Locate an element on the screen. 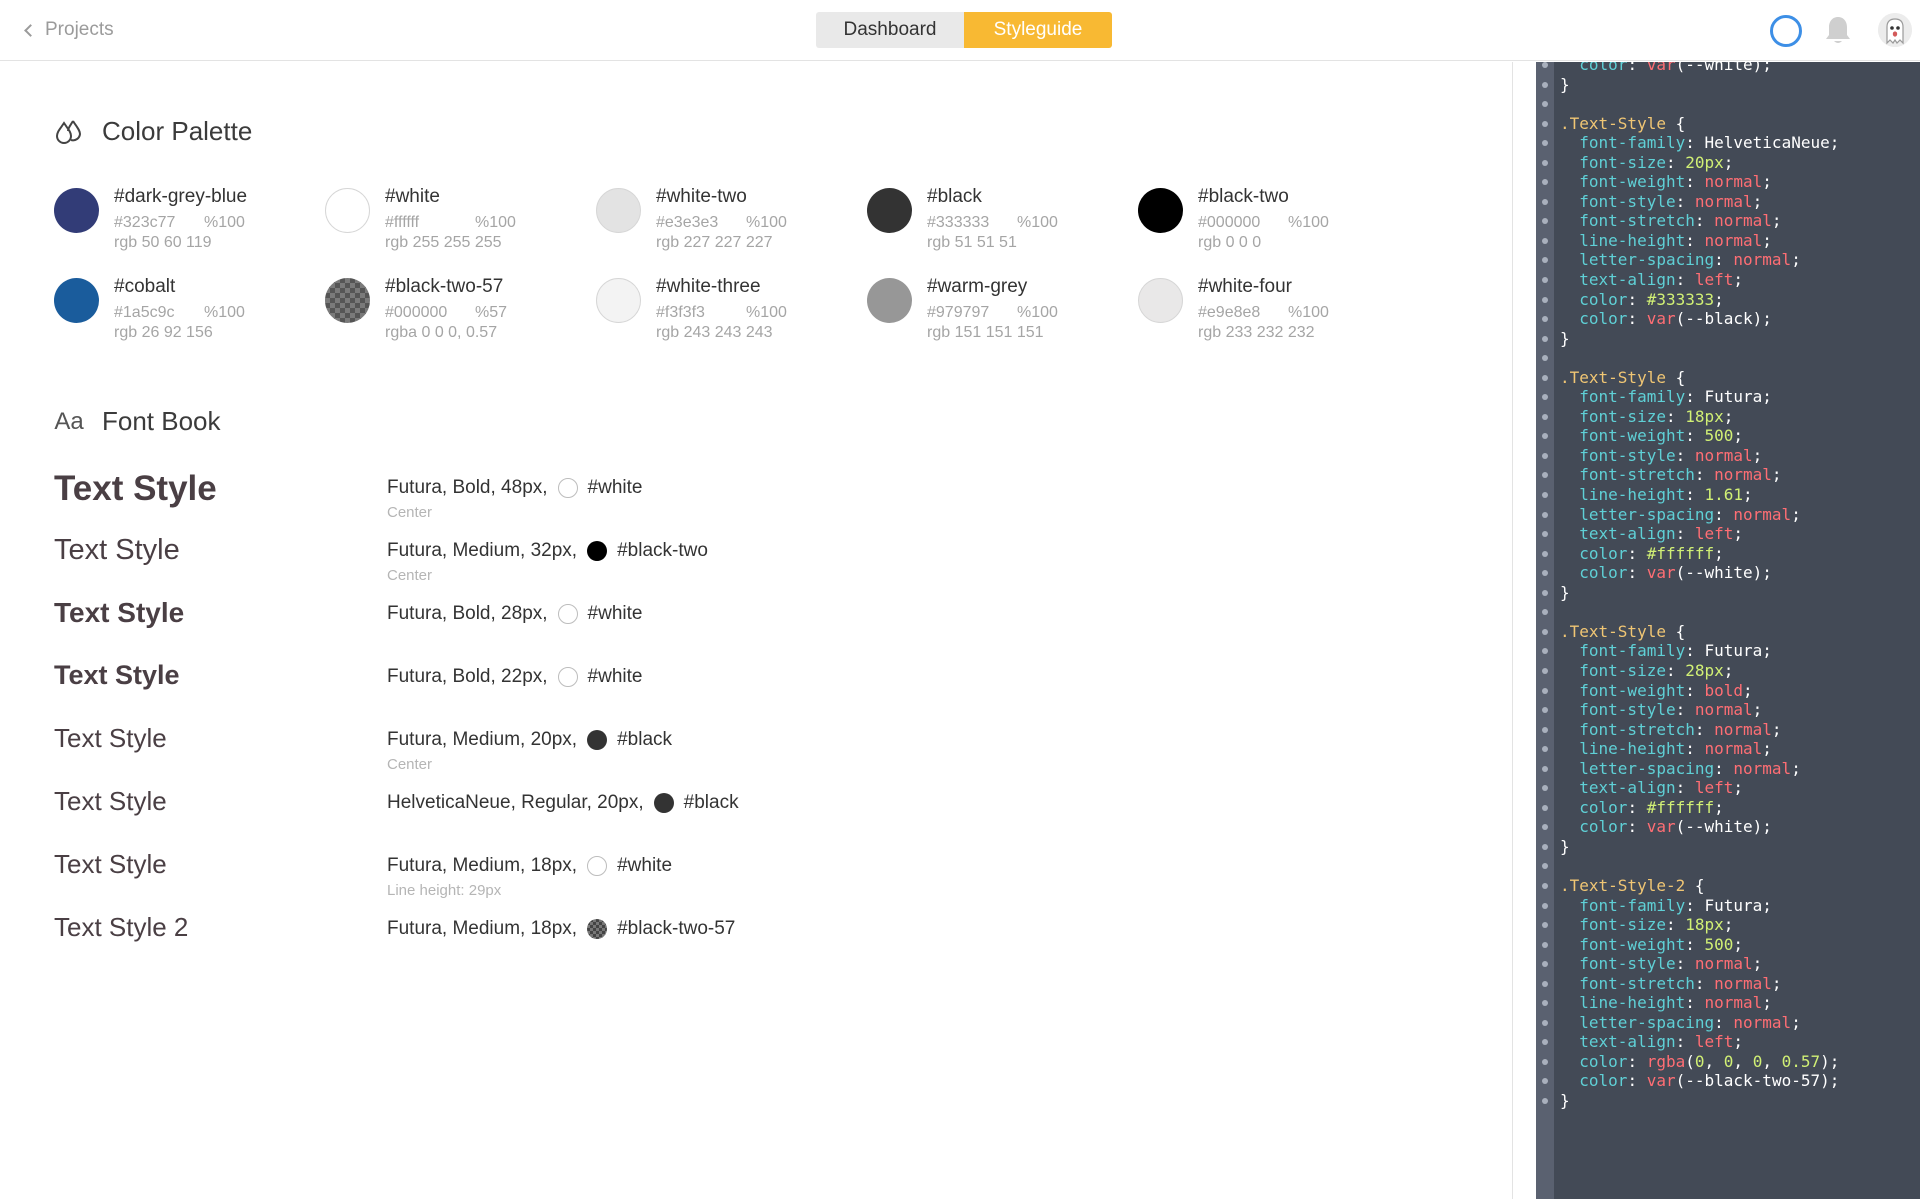 Image resolution: width=1920 pixels, height=1199 pixels. code-token: .Text-Style is located at coordinates (1613, 377).